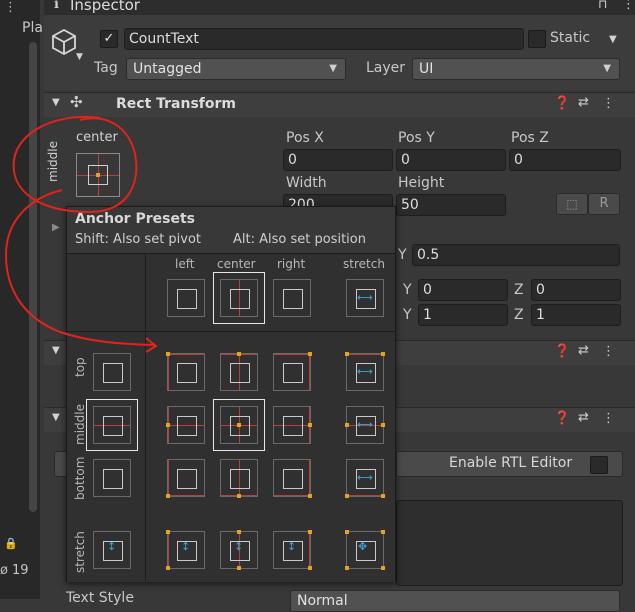  What do you see at coordinates (291, 264) in the screenshot?
I see `col-label-right: right` at bounding box center [291, 264].